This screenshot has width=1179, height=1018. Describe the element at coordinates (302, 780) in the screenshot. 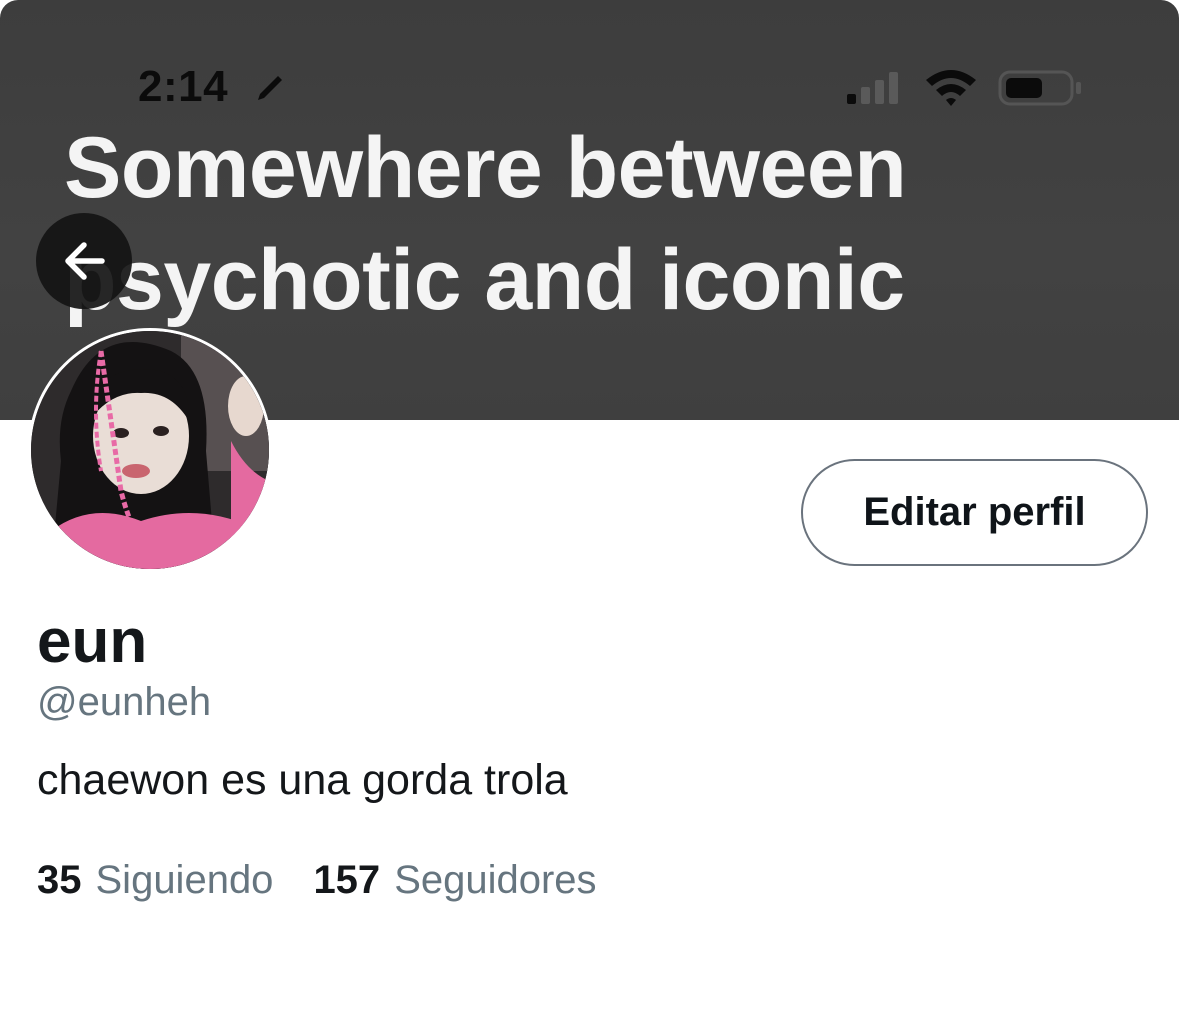

I see `profile-bio: chaewon es una gorda trola` at that location.